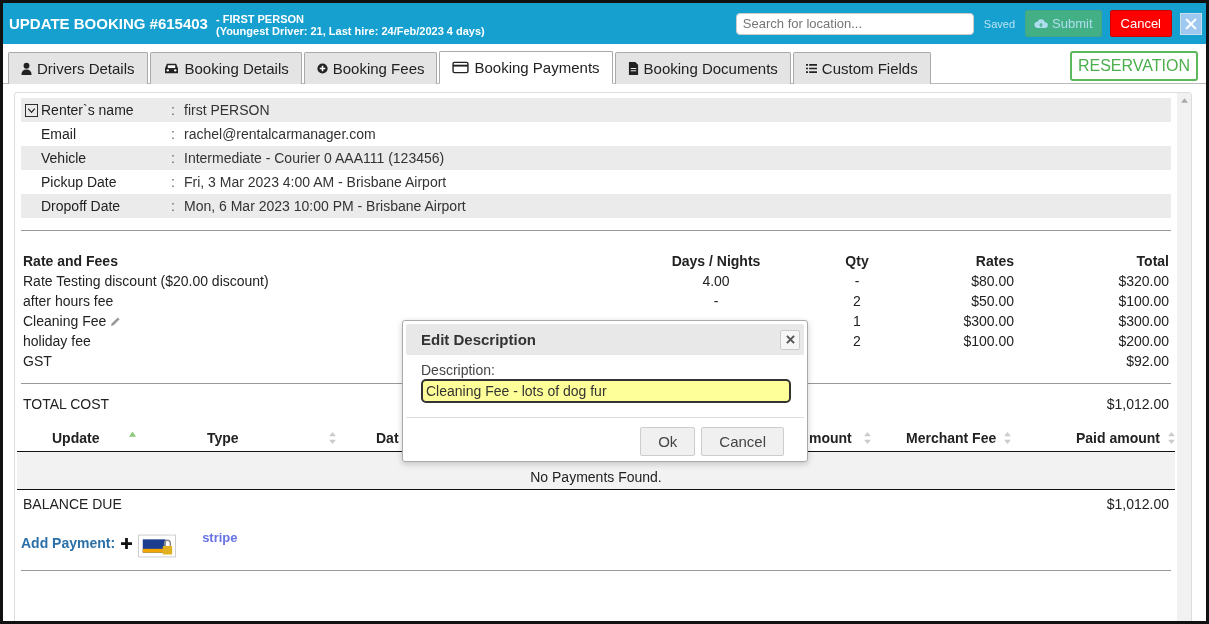 Image resolution: width=1209 pixels, height=624 pixels. I want to click on close-icon, so click(790, 339).